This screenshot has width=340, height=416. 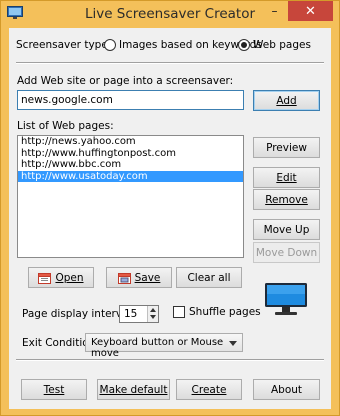 What do you see at coordinates (131, 314) in the screenshot?
I see `interval-value: 15` at bounding box center [131, 314].